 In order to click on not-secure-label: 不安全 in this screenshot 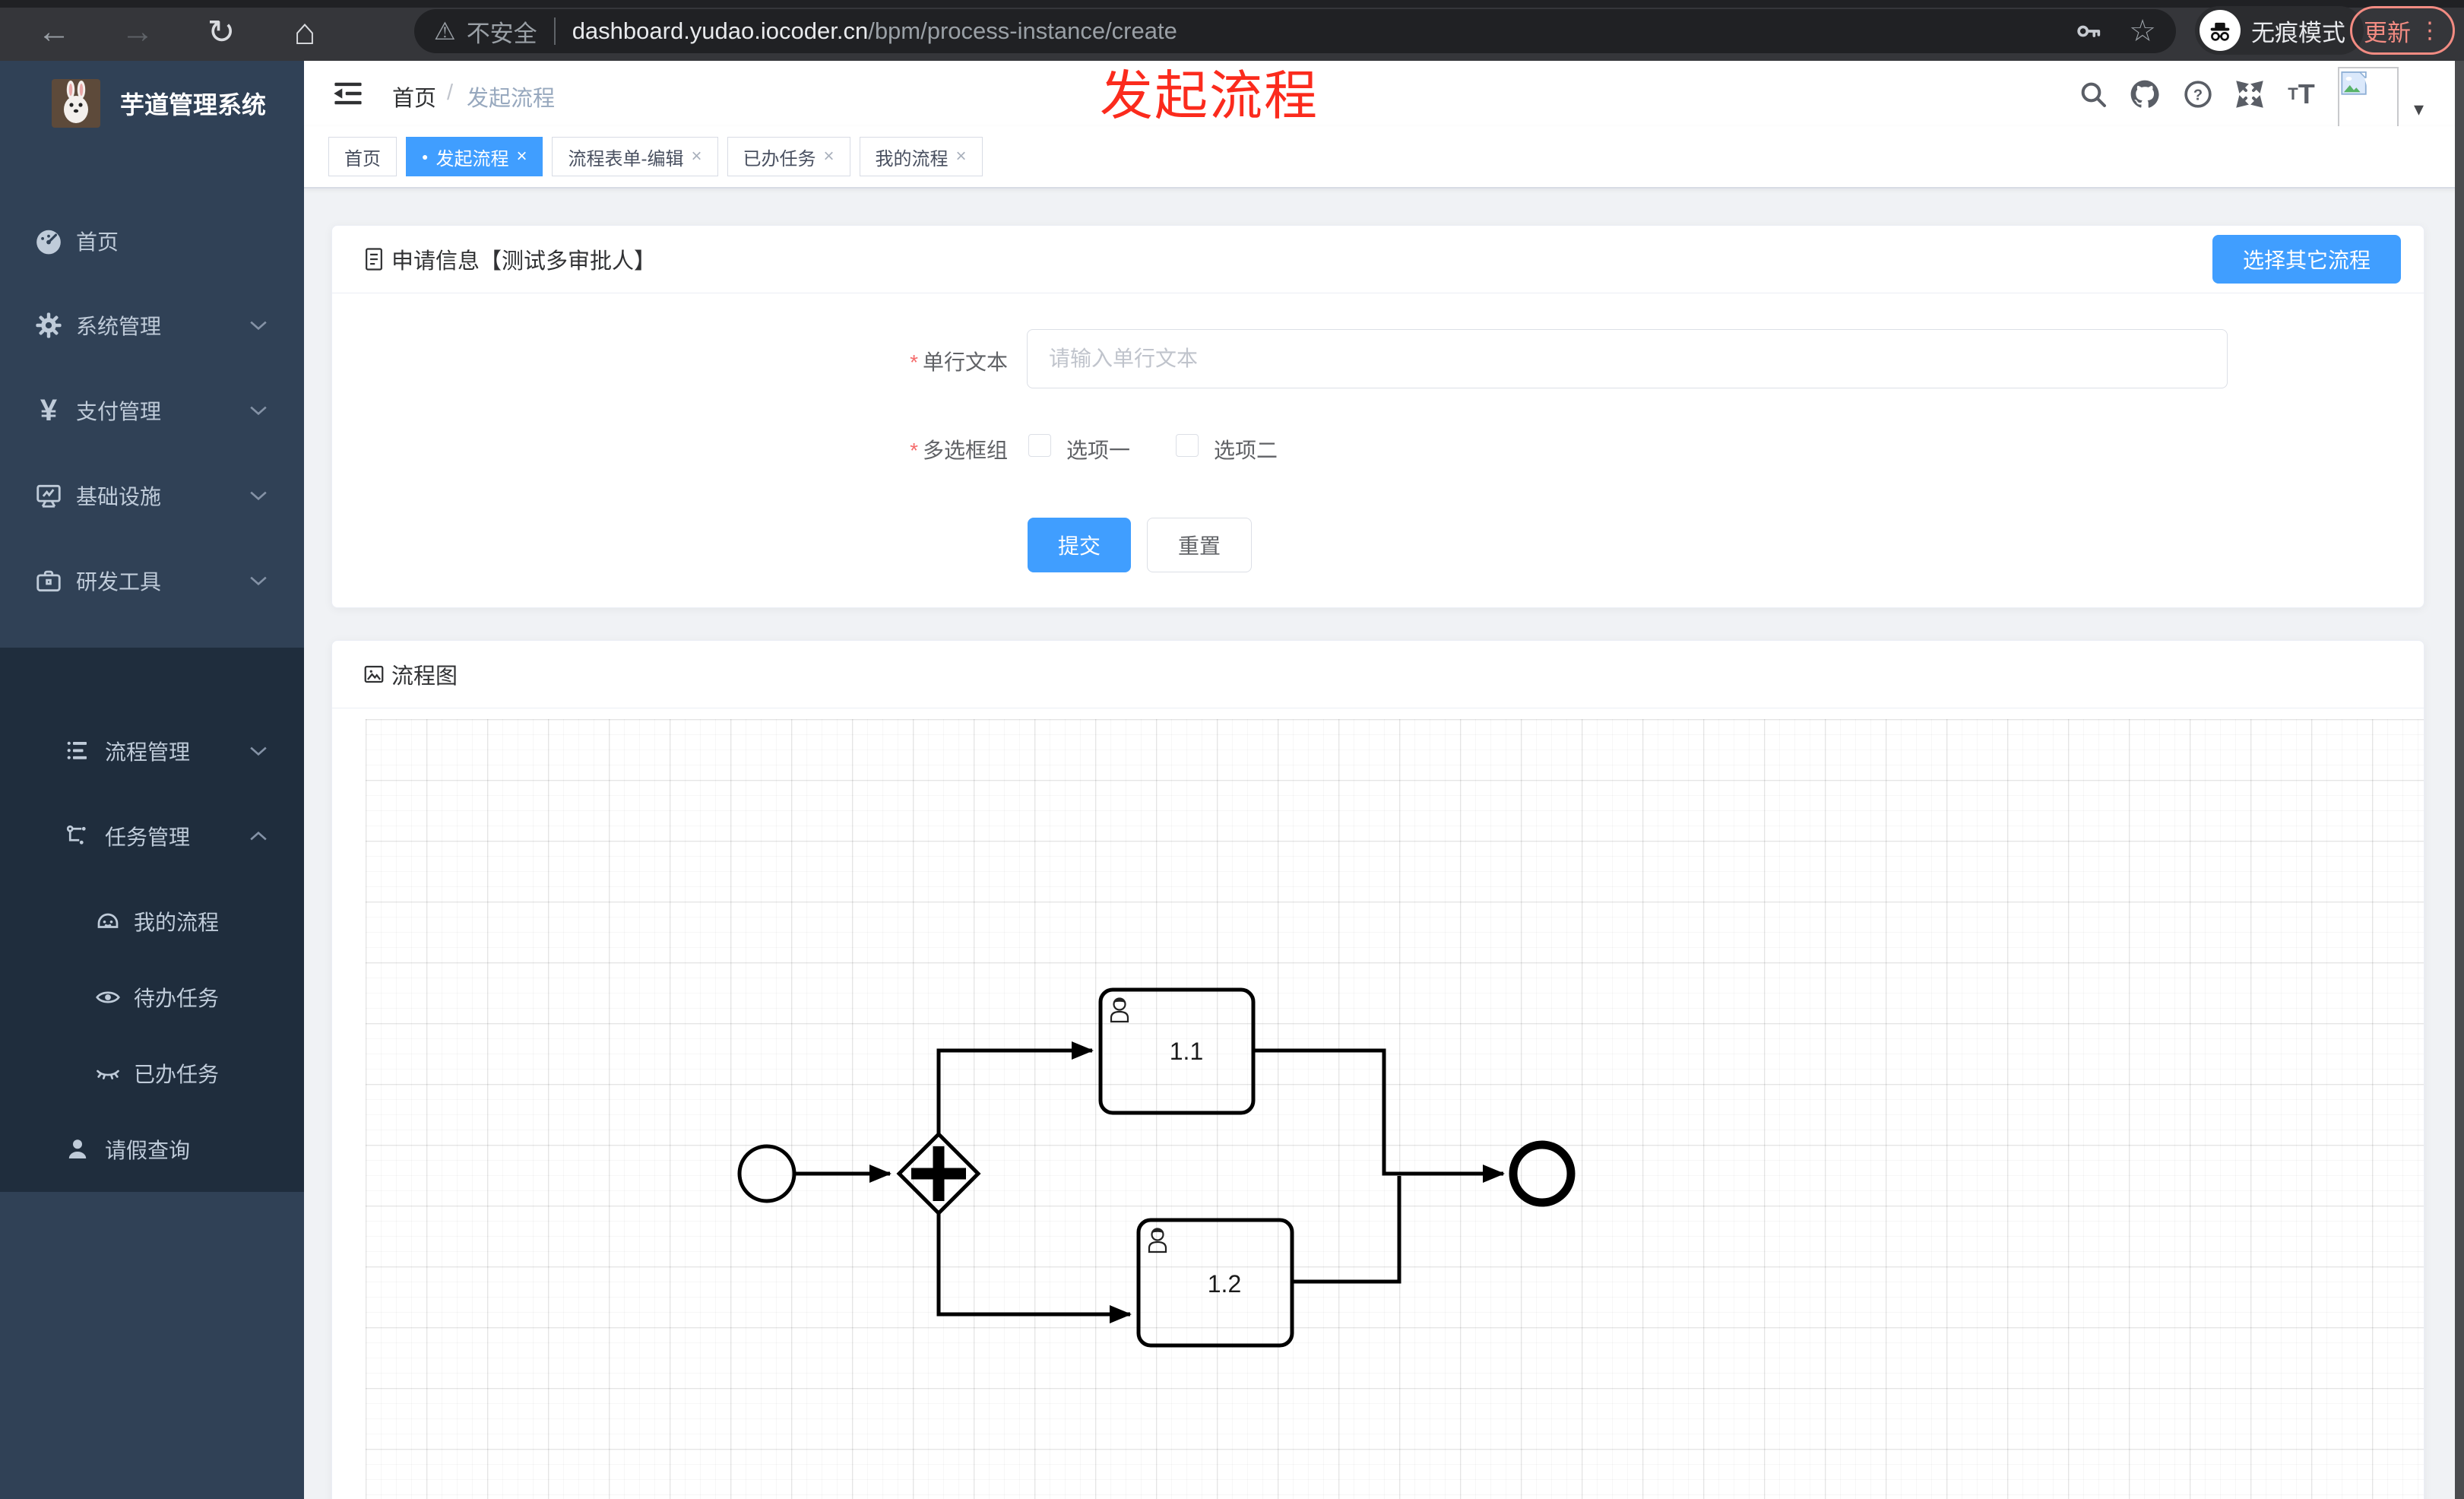, I will do `click(501, 33)`.